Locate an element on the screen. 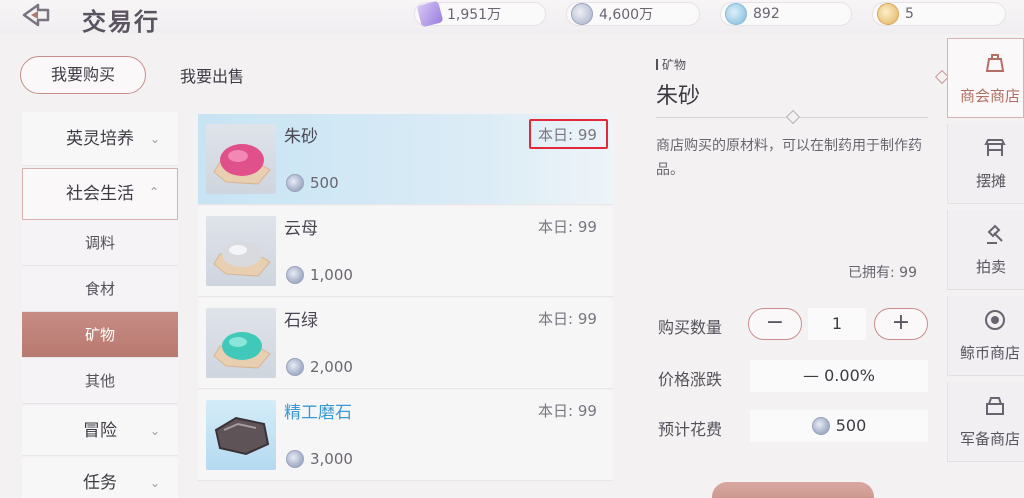 Image resolution: width=1024 pixels, height=498 pixels. whale-coin-shop-icon is located at coordinates (995, 320).